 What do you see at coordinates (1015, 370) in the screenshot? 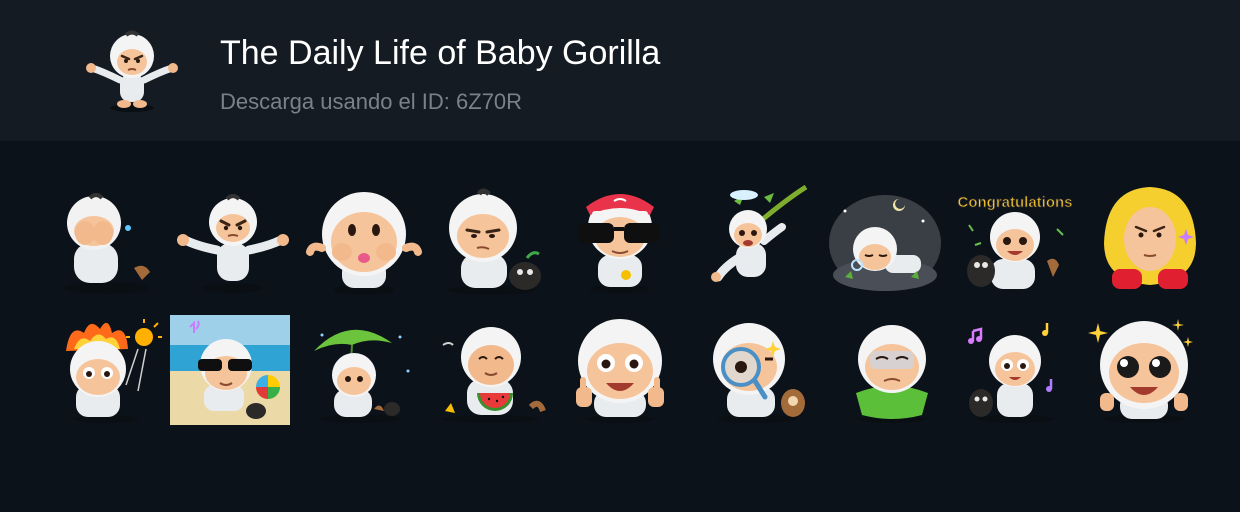
I see `sticker-music` at bounding box center [1015, 370].